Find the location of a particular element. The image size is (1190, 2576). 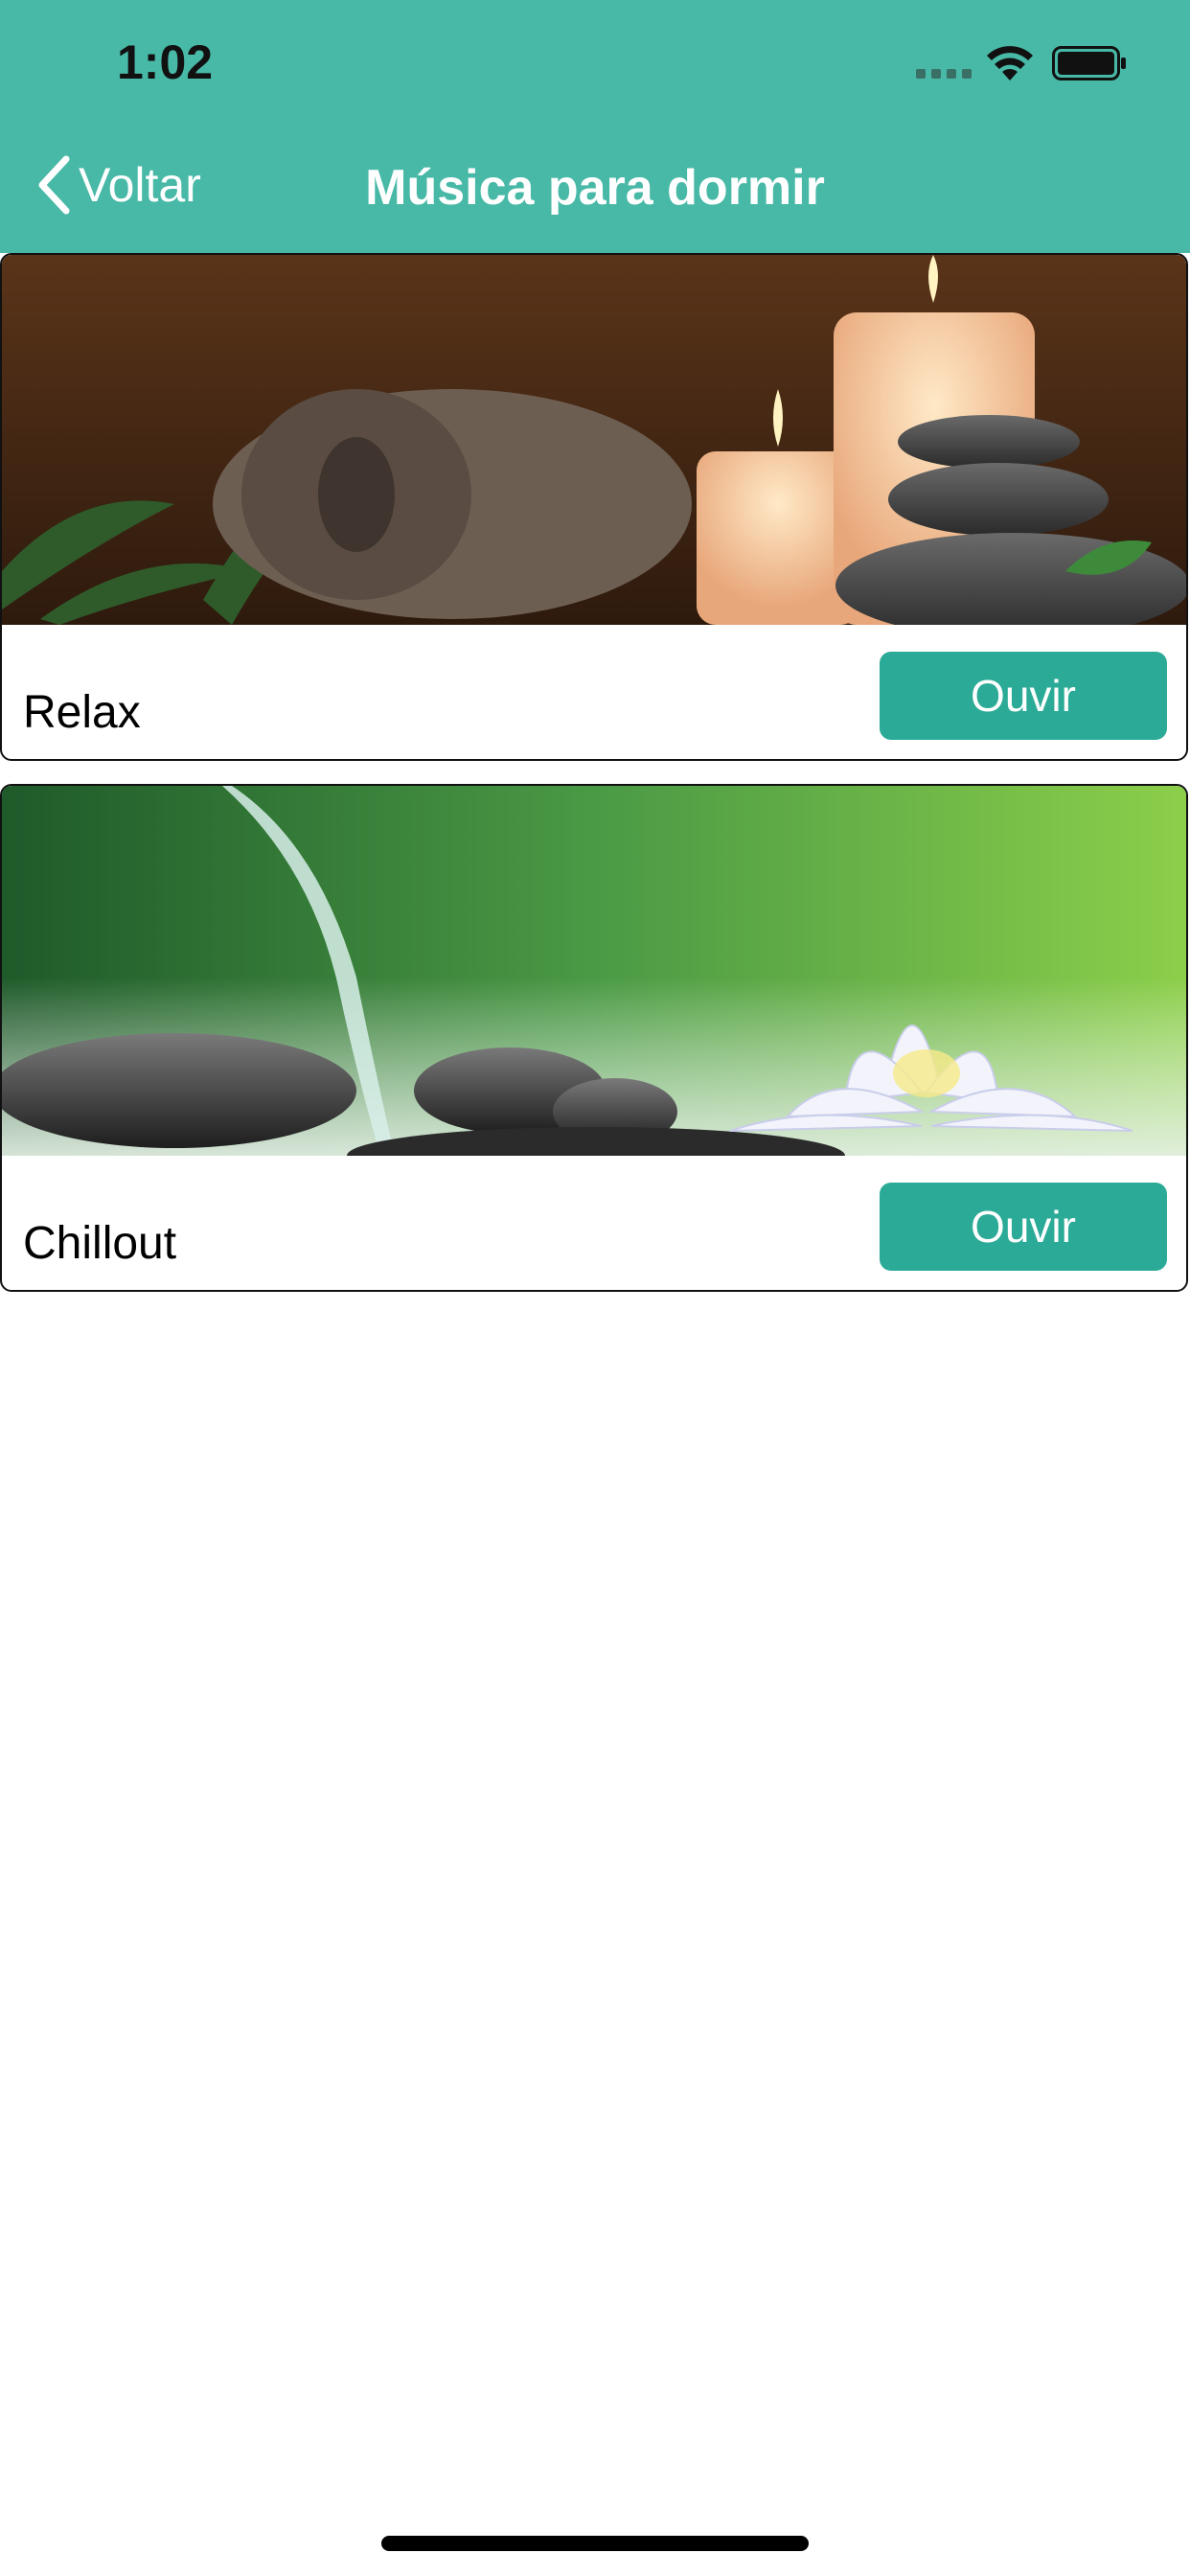

navigation-header: 1:02 Voltar Música para dormir is located at coordinates (595, 126).